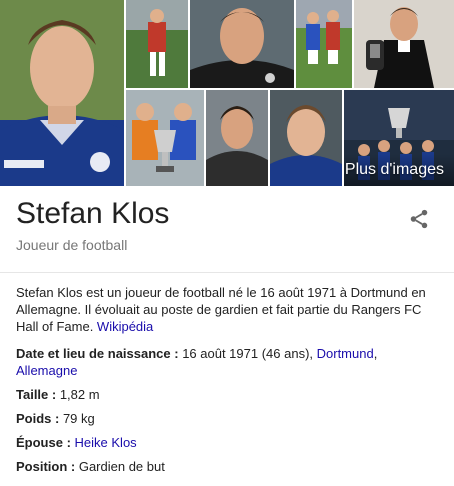 This screenshot has width=454, height=486. I want to click on entity-subtitle: Joueur de football, so click(72, 245).